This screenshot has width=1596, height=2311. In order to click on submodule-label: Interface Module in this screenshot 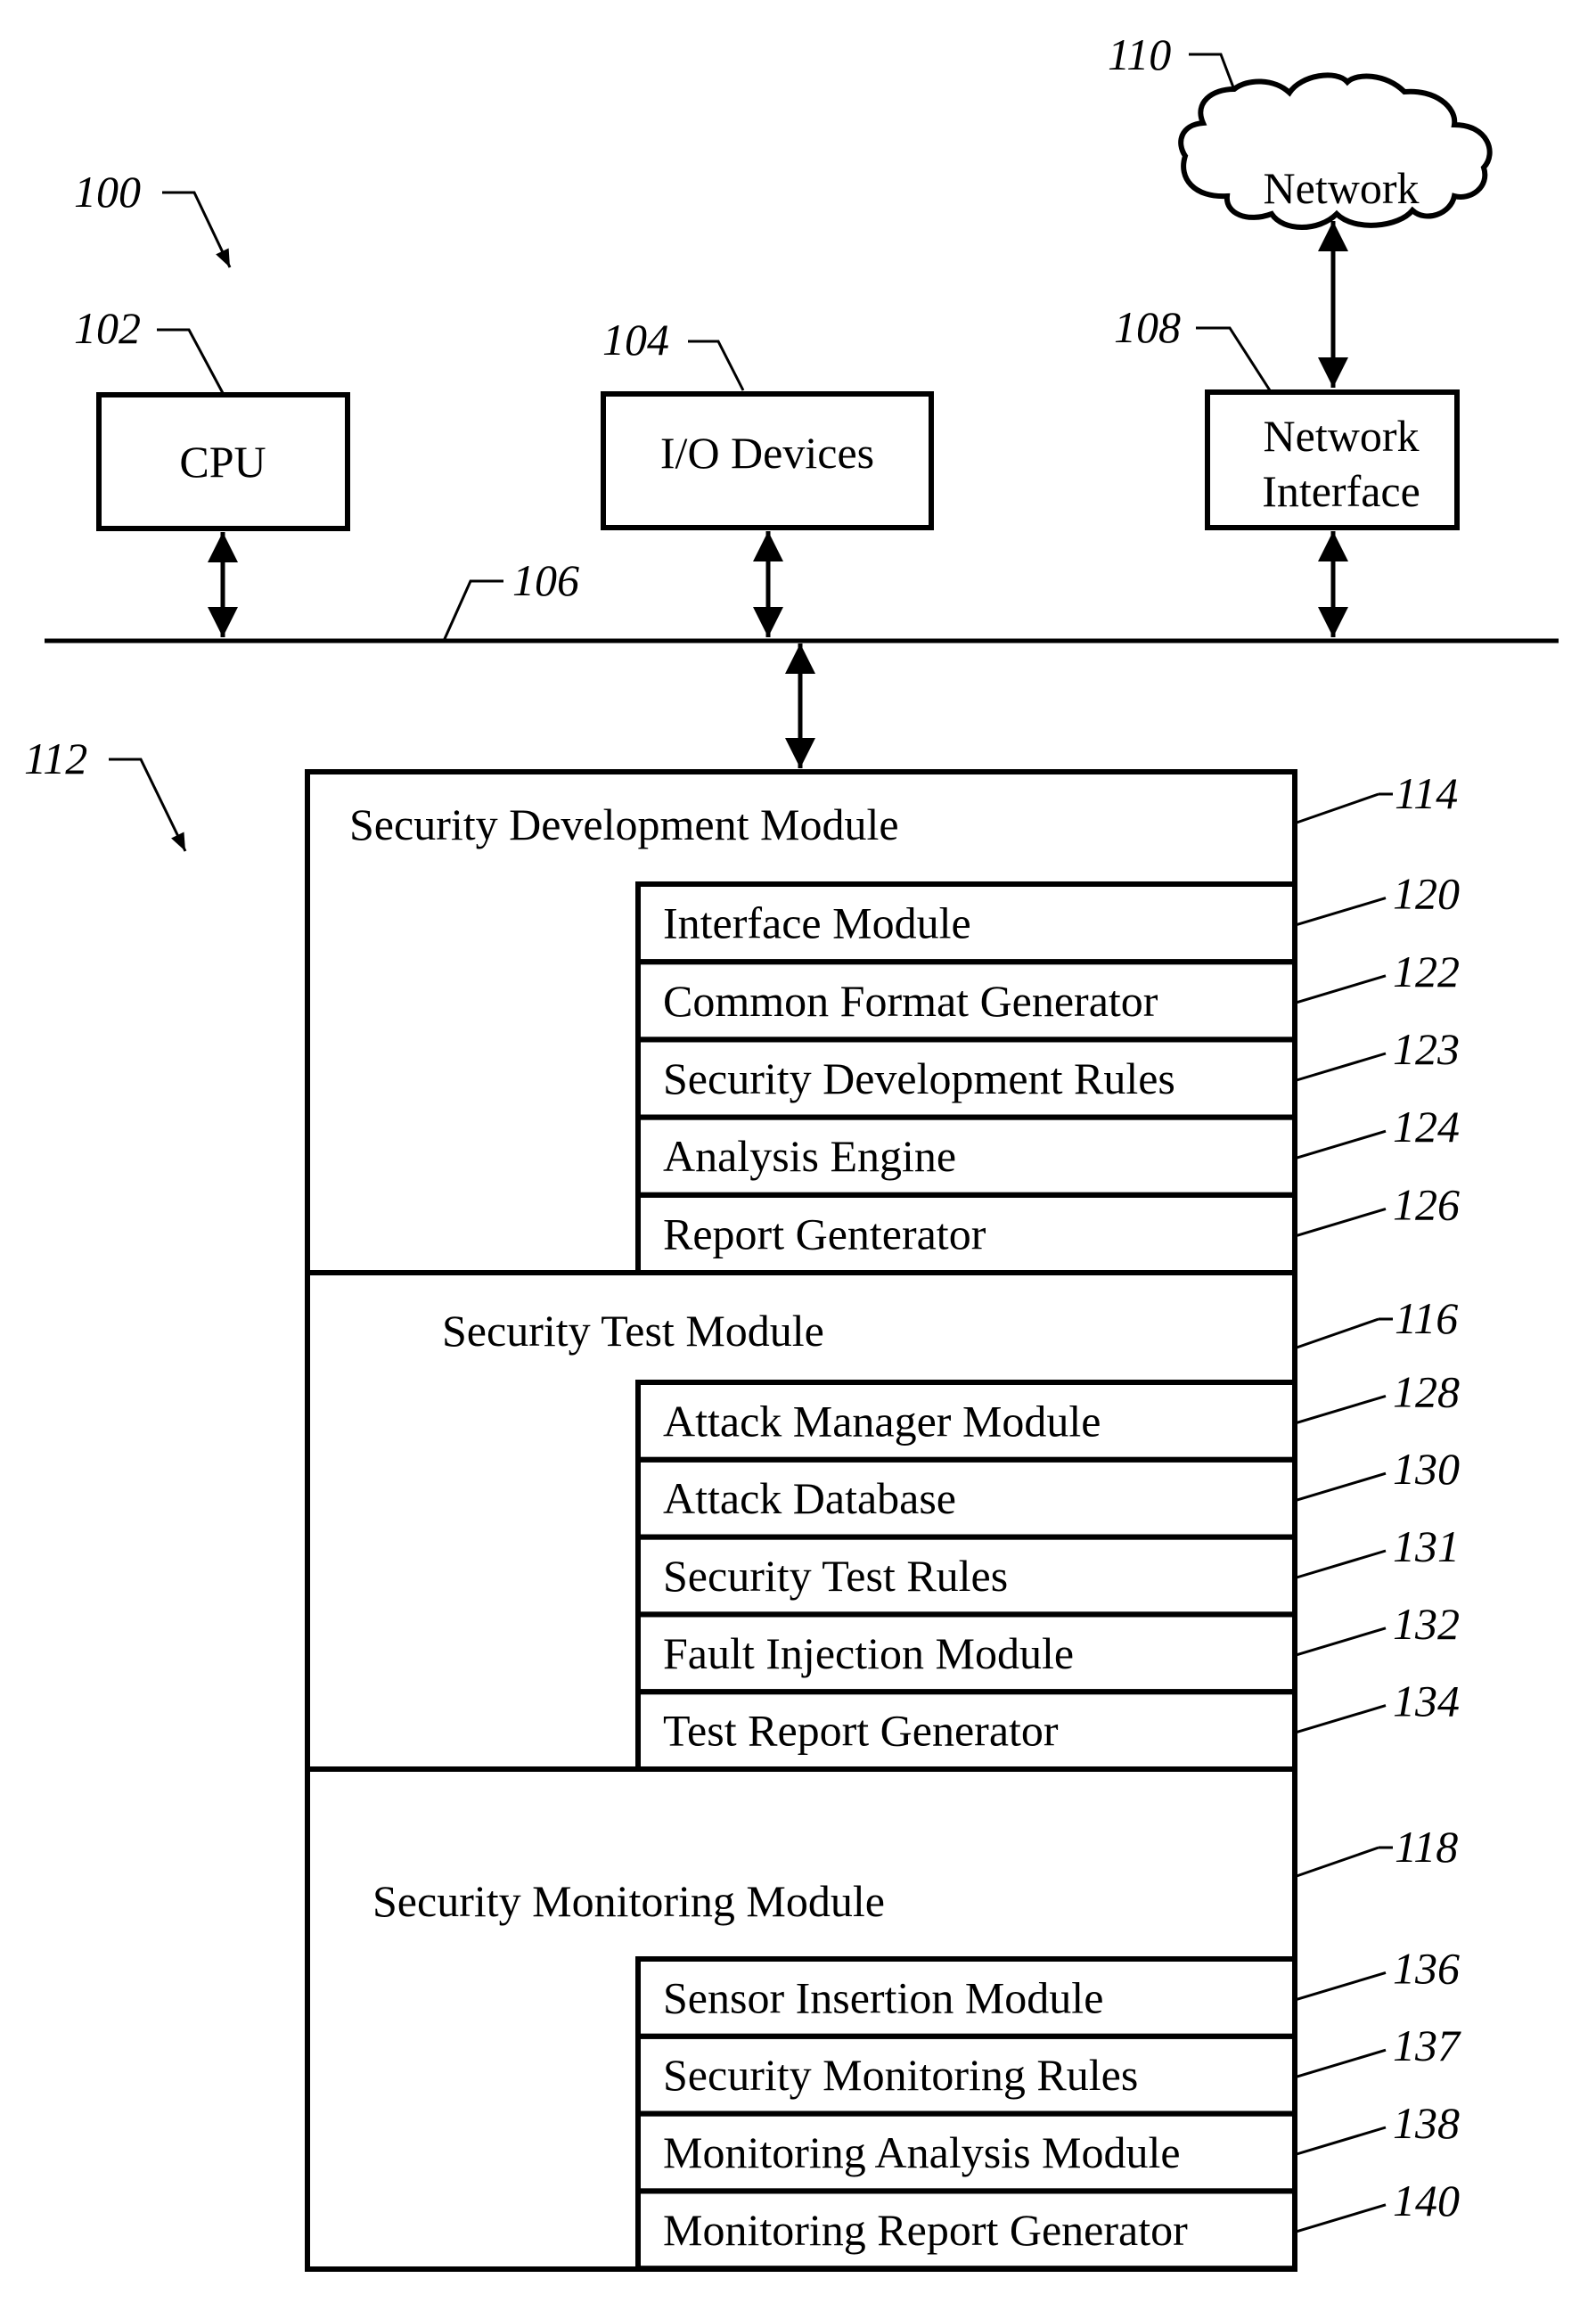, I will do `click(817, 923)`.